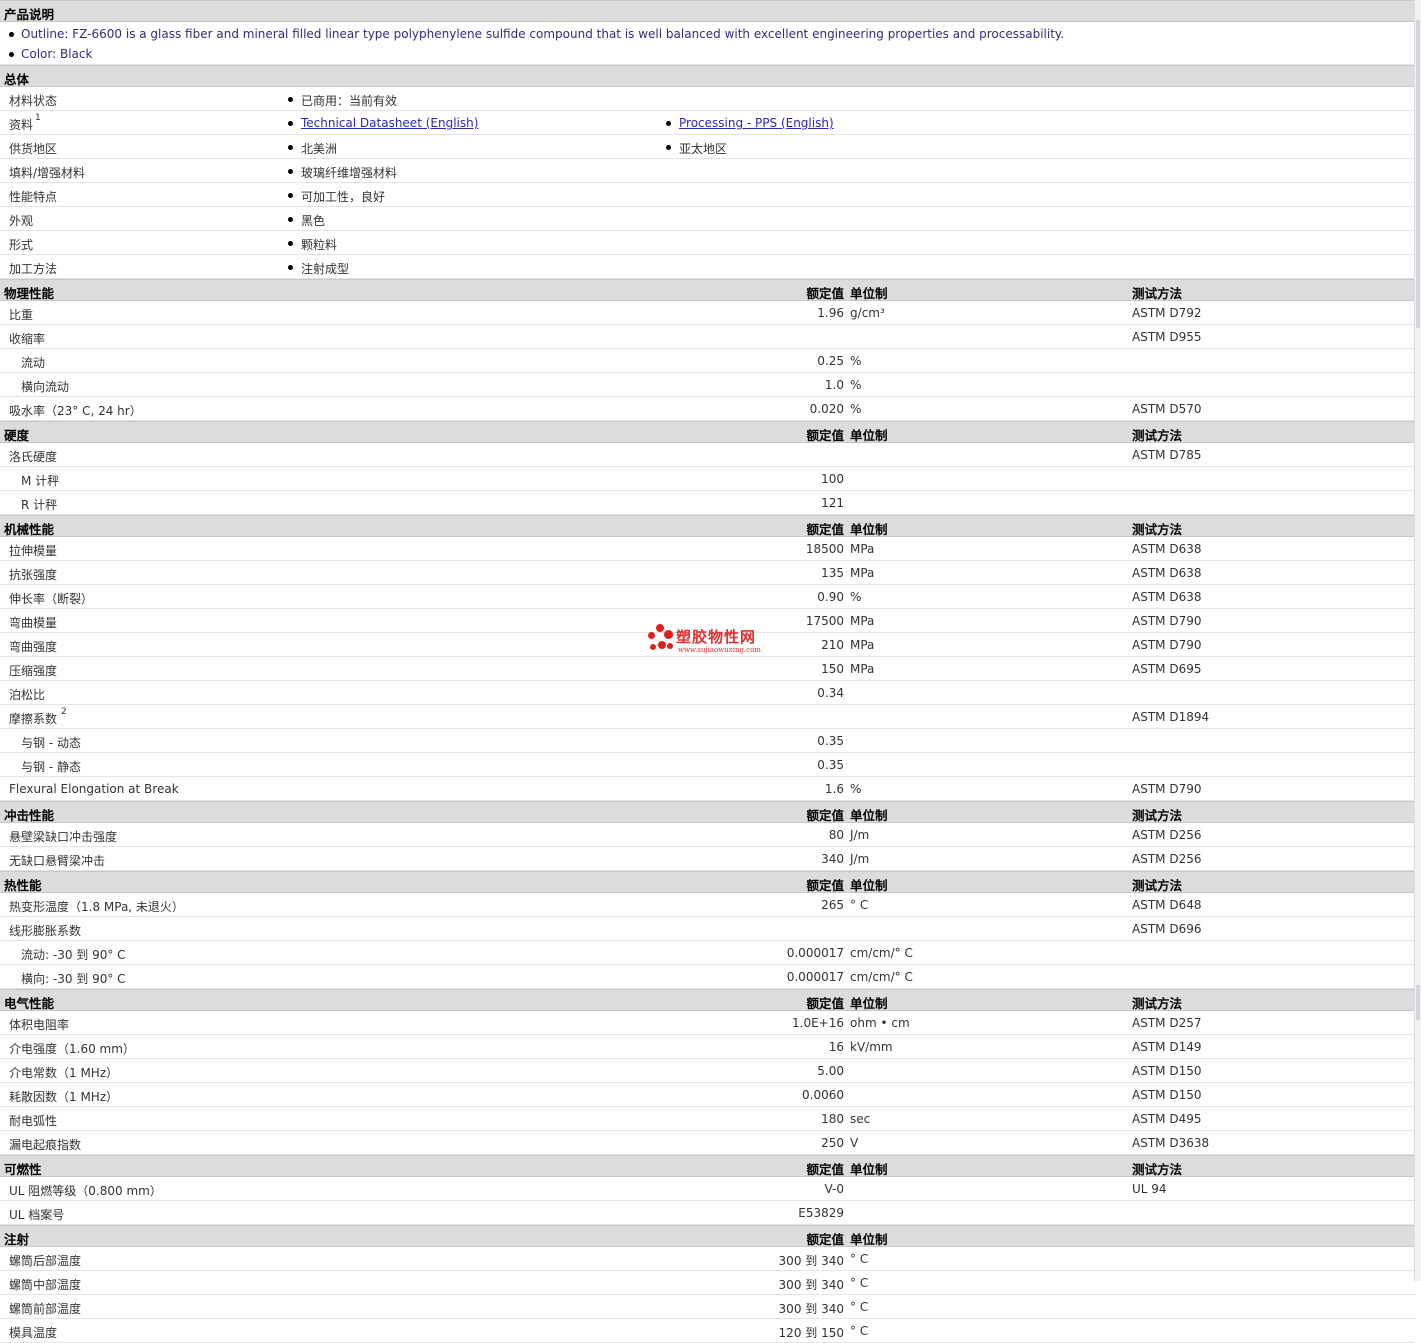 The image size is (1421, 1343). Describe the element at coordinates (73, 979) in the screenshot. I see `property-label: 横向: -30 到 90° C` at that location.